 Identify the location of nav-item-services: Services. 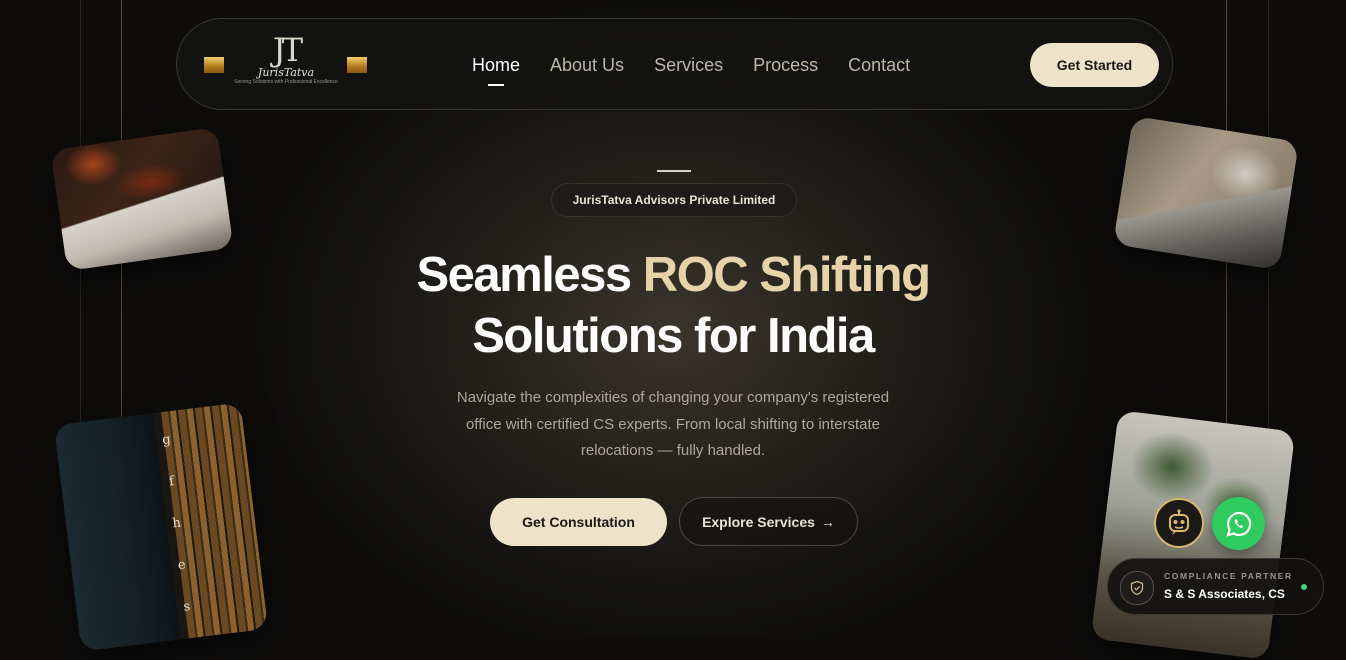
(688, 65).